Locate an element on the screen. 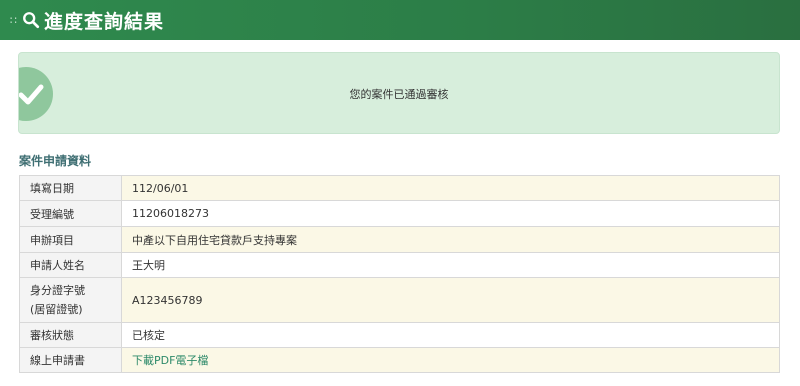  row-label-date: 填寫日期 is located at coordinates (70, 188).